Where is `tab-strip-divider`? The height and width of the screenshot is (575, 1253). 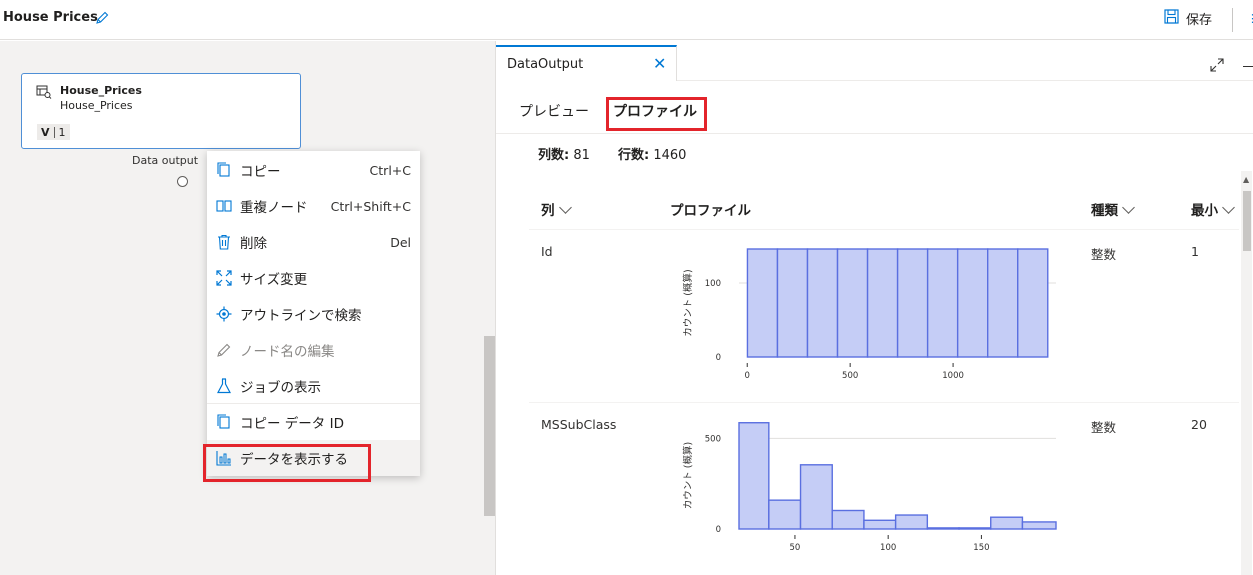
tab-strip-divider is located at coordinates (965, 80).